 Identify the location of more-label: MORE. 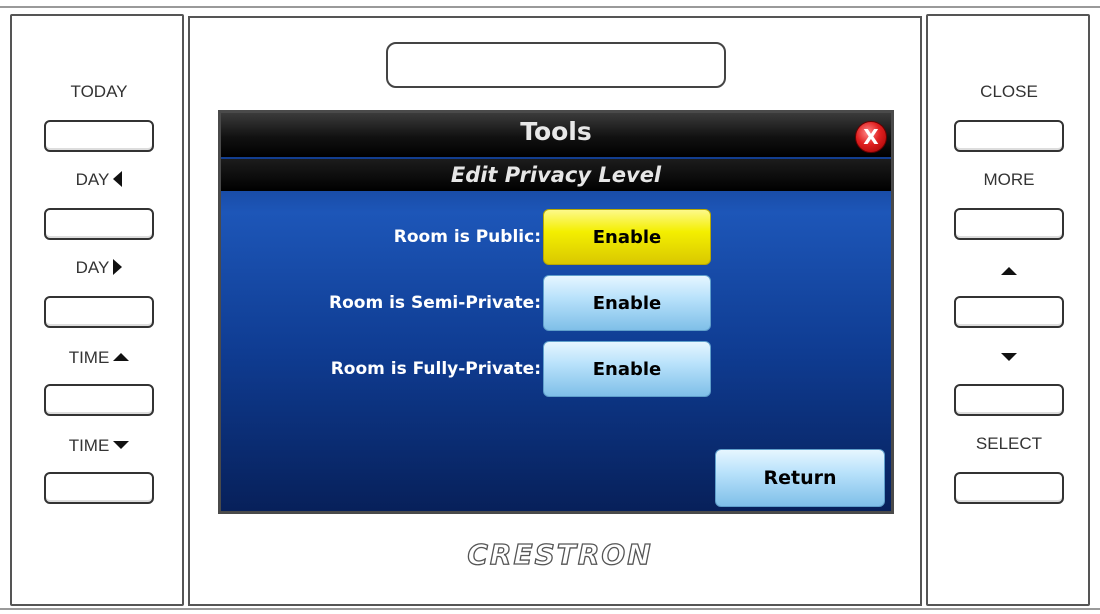
(1009, 179).